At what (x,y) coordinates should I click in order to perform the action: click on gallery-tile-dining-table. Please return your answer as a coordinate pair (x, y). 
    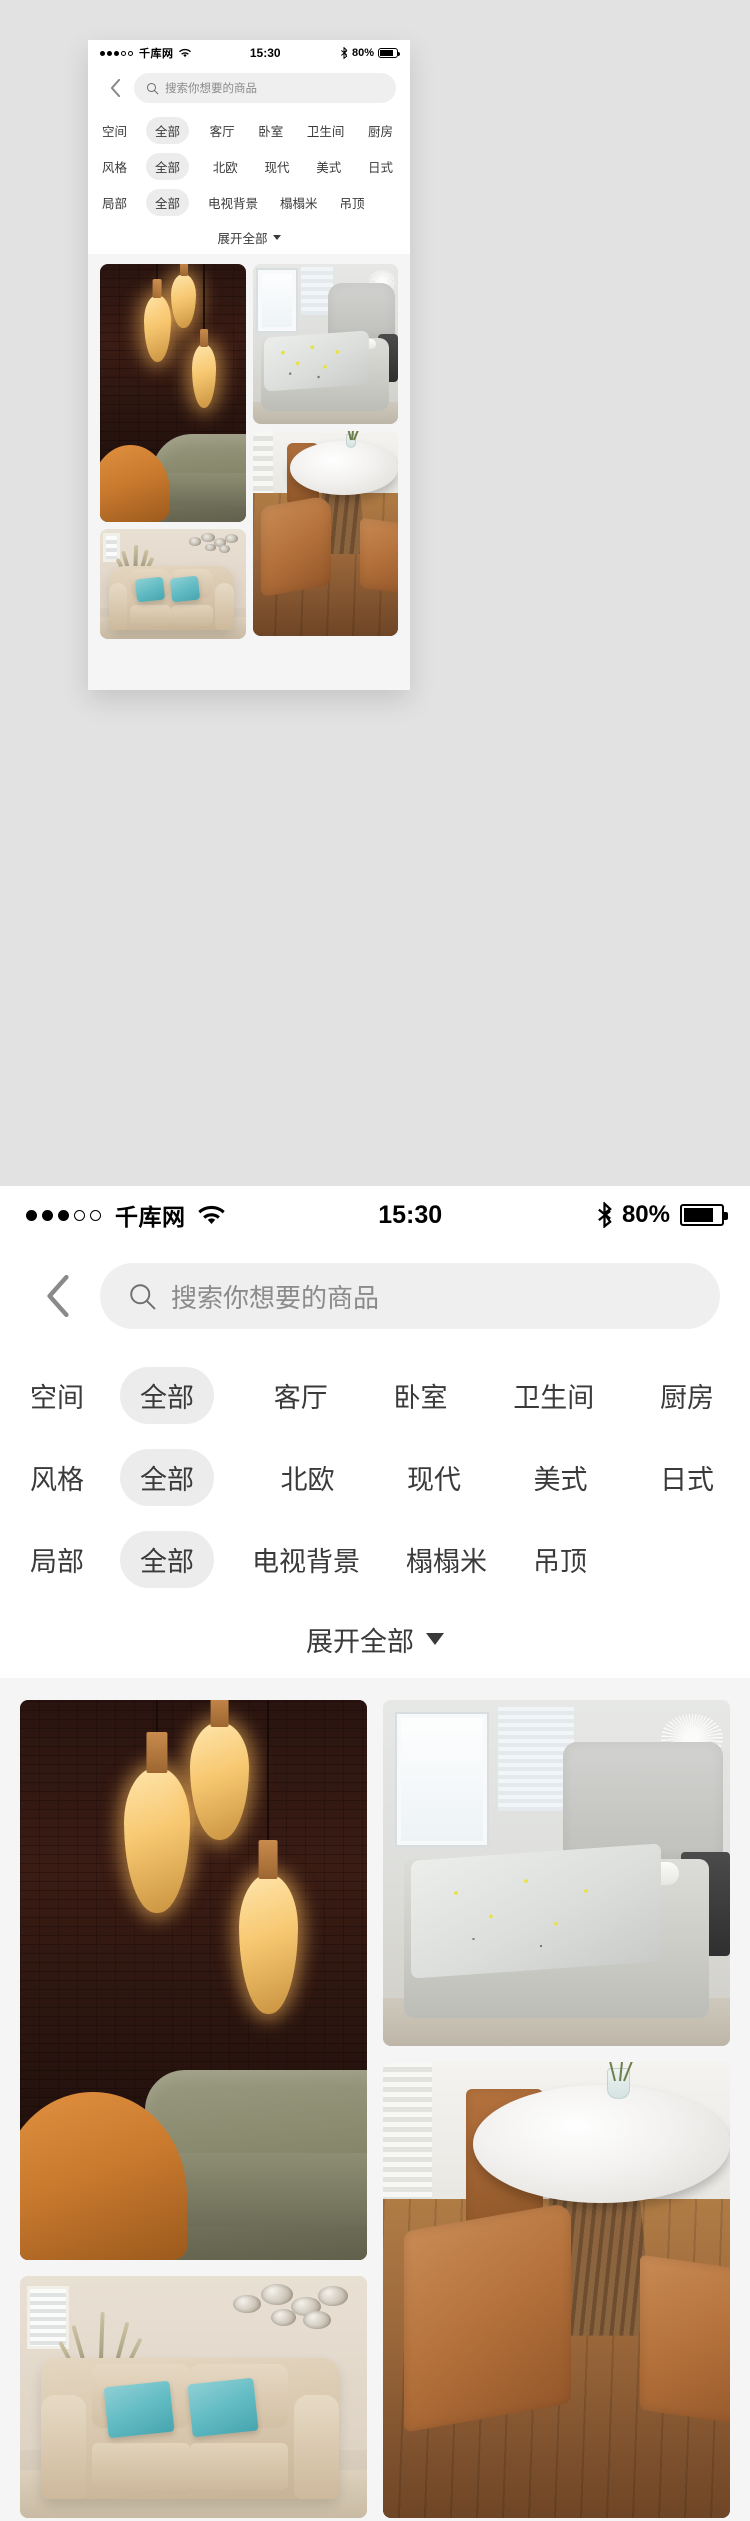
    Looking at the image, I should click on (325, 533).